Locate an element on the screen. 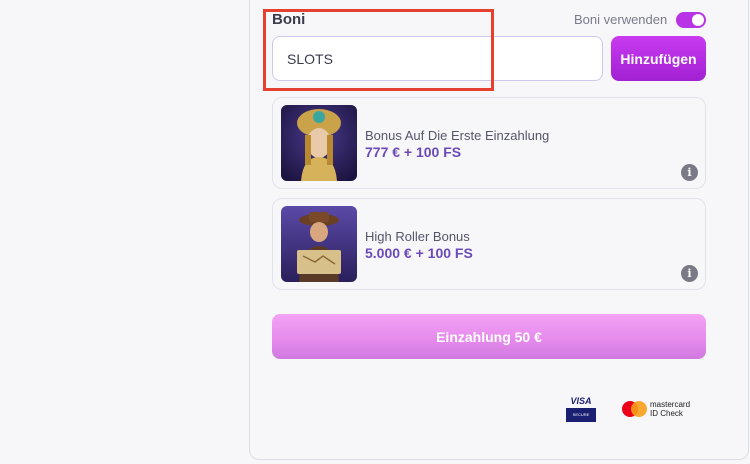 The width and height of the screenshot is (750, 464). mastercard-orange-circle is located at coordinates (639, 409).